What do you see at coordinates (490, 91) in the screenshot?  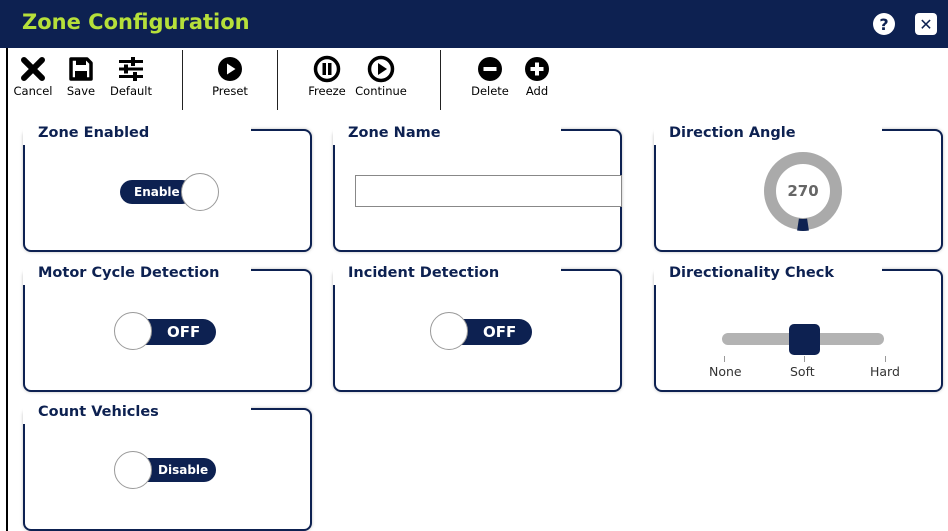 I see `delete-label: Delete` at bounding box center [490, 91].